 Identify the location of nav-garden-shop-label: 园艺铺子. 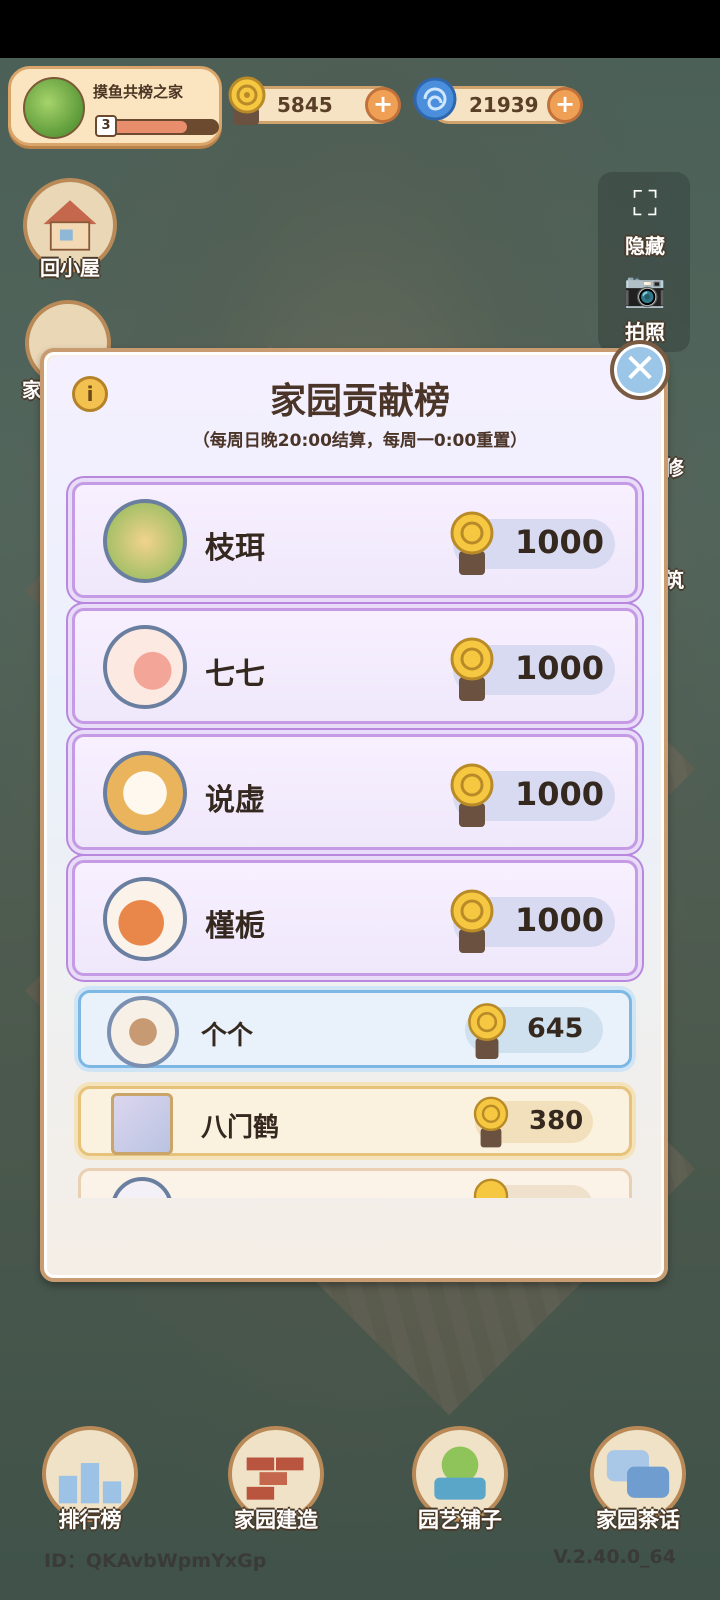
(460, 1520).